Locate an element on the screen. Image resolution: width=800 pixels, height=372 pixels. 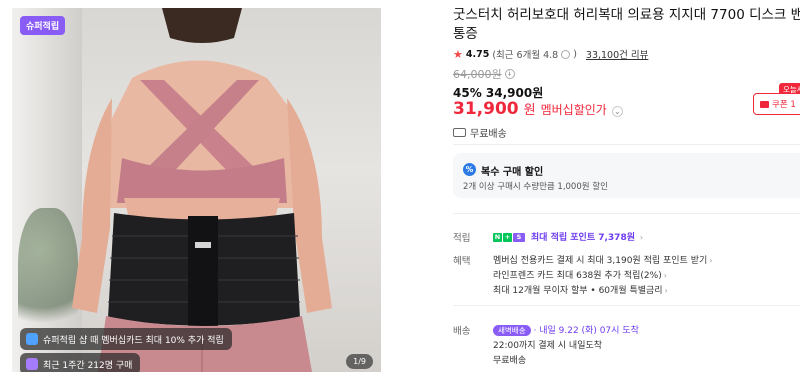
npay-badges: N + S is located at coordinates (509, 237).